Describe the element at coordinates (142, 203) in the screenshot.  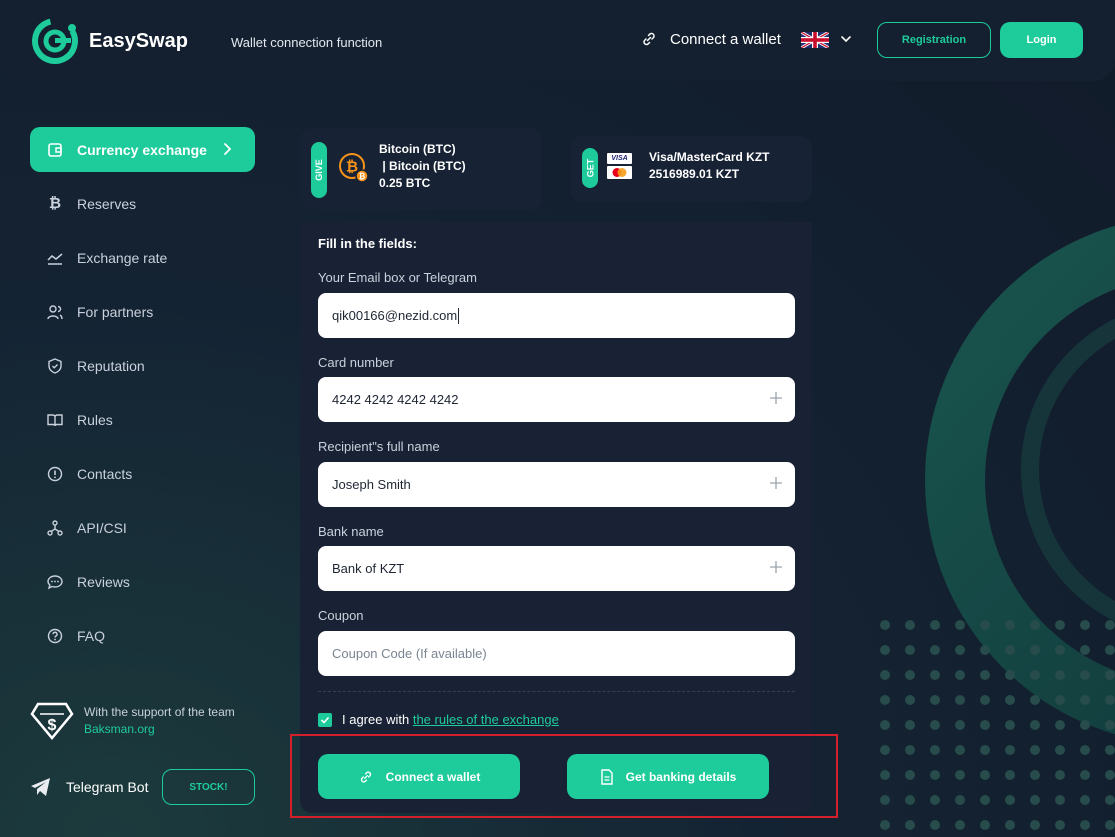
I see `sidebar-item-reserves: ₿ Reserves` at that location.